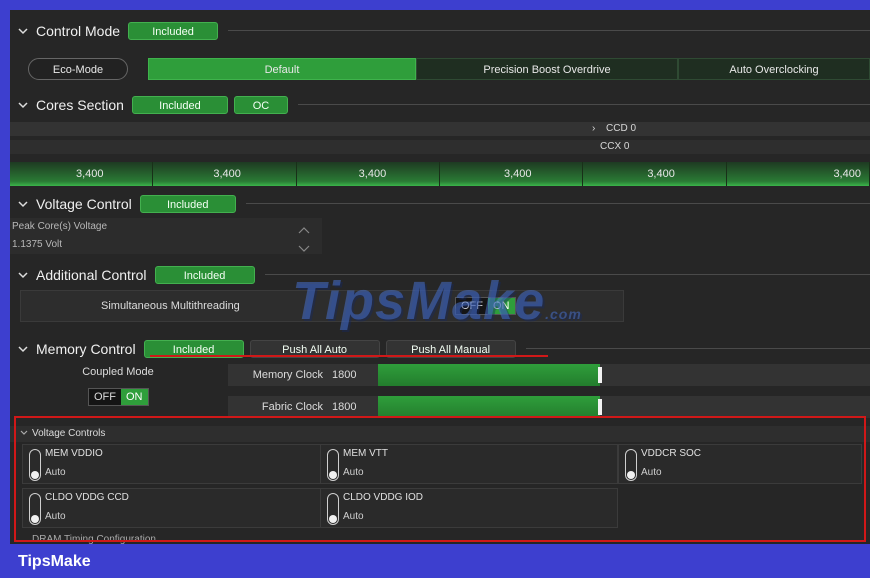  What do you see at coordinates (774, 69) in the screenshot?
I see `mode-auto-oc-button: Auto Overclocking` at bounding box center [774, 69].